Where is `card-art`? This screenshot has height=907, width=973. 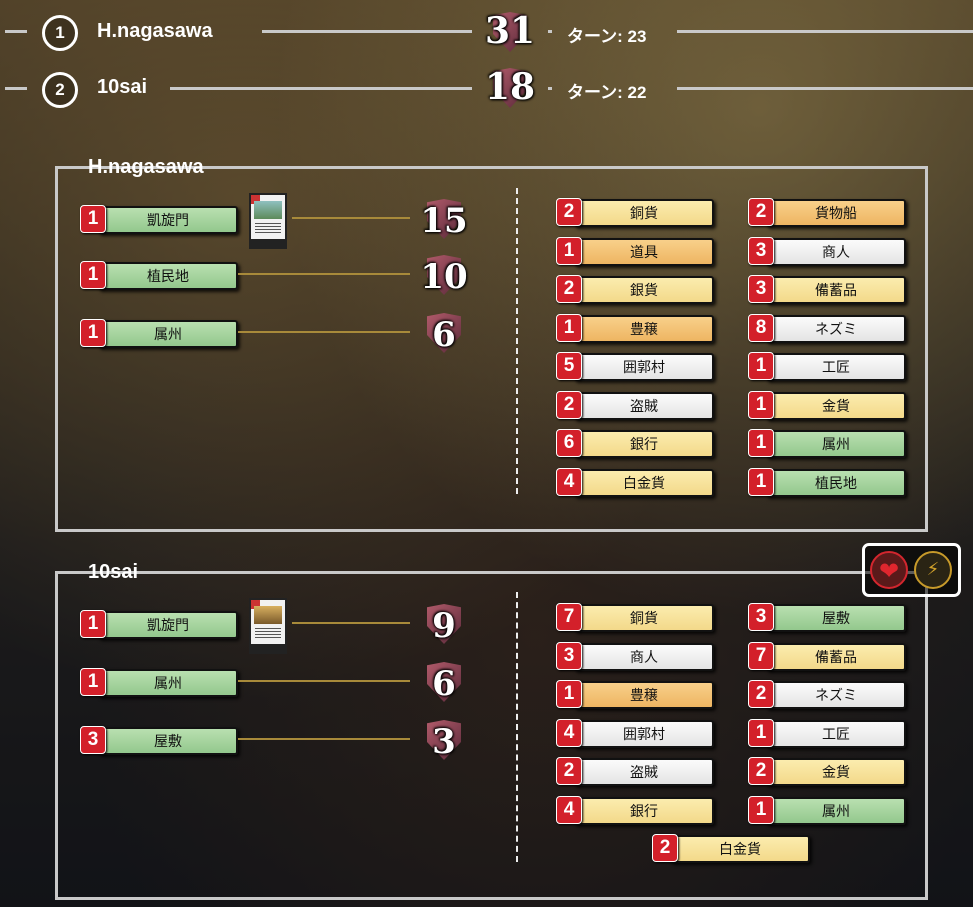
card-art is located at coordinates (268, 615).